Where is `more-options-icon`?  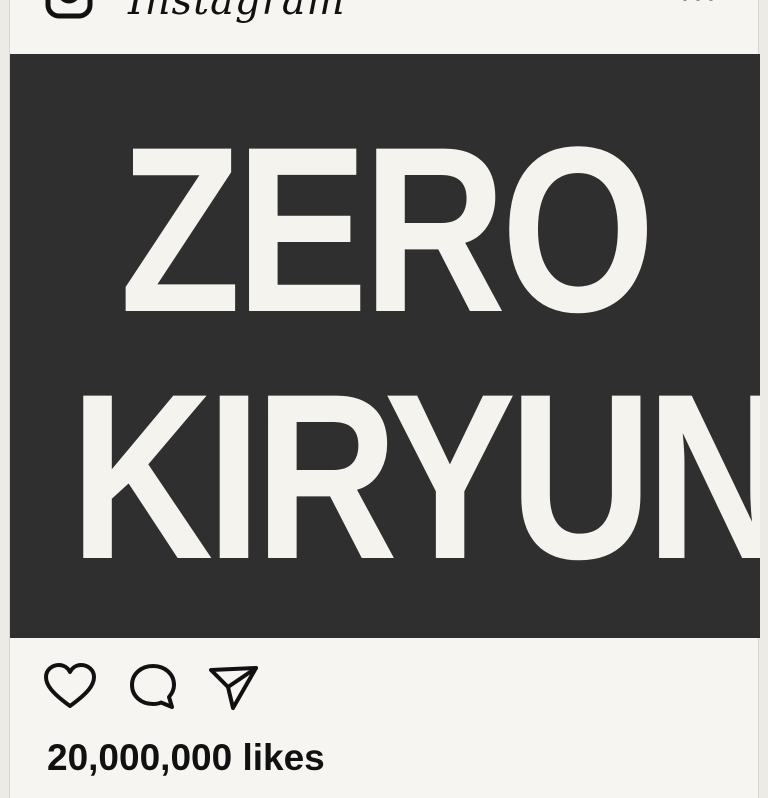 more-options-icon is located at coordinates (698, 4).